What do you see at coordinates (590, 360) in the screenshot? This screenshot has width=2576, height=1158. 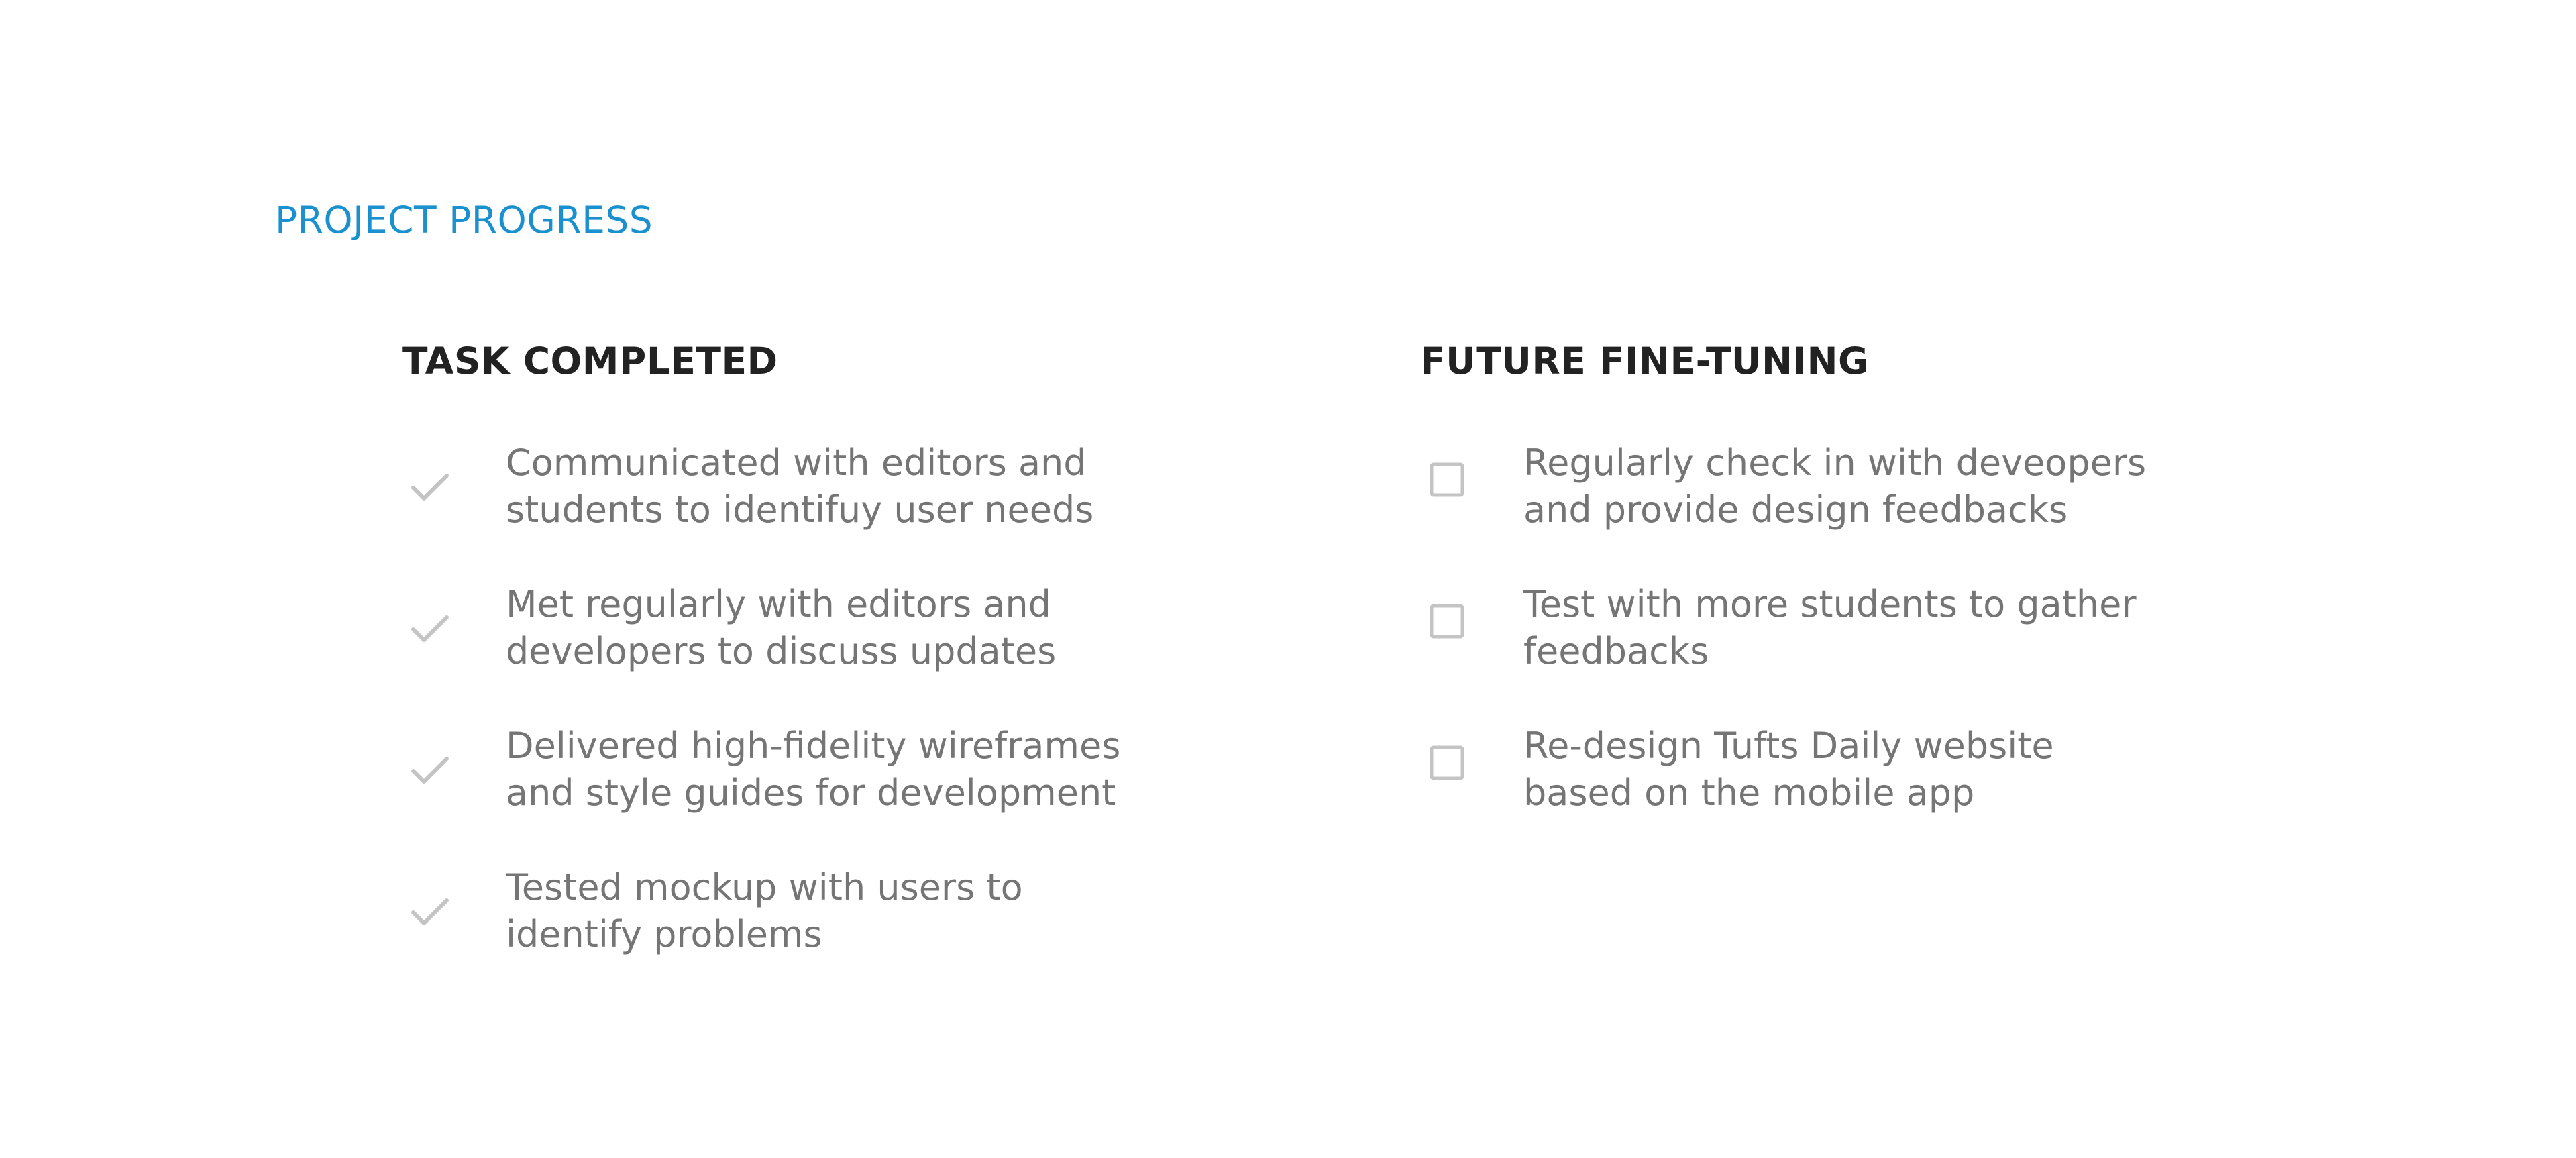 I see `tasks-completed-heading: TASK COMPLETED` at bounding box center [590, 360].